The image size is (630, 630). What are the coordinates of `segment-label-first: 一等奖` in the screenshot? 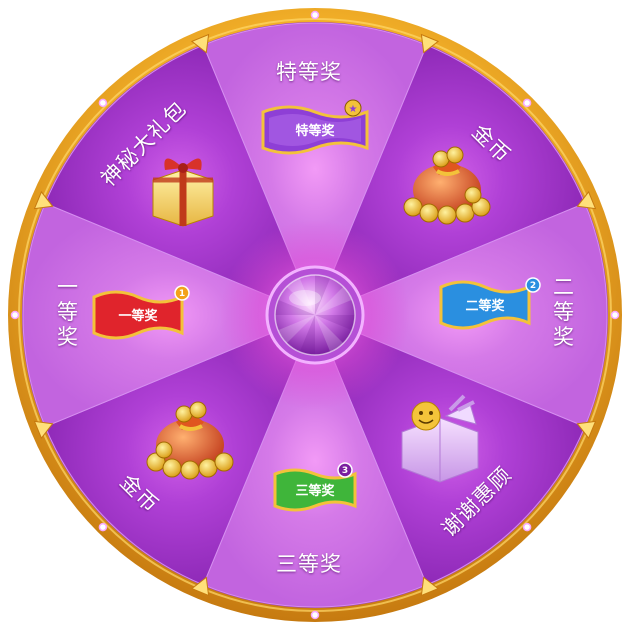 It's located at (68, 312).